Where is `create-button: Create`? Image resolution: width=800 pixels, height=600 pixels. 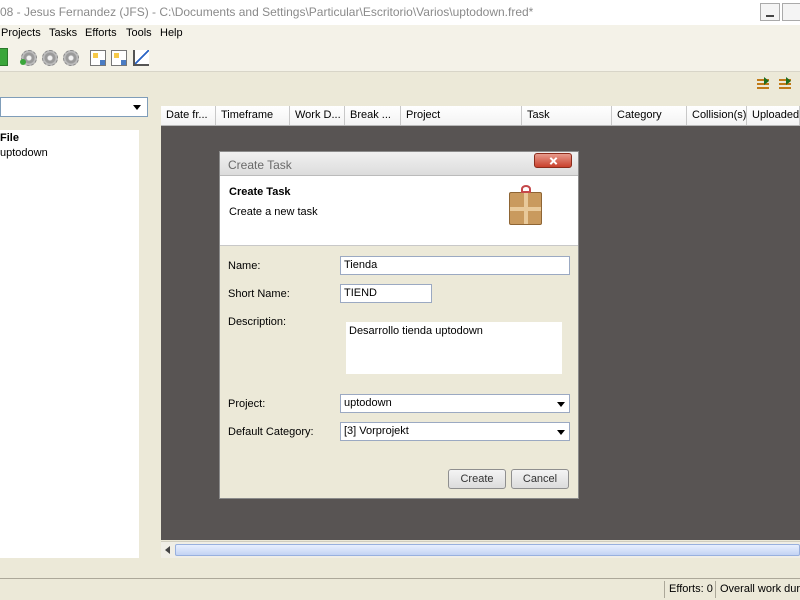 create-button: Create is located at coordinates (477, 479).